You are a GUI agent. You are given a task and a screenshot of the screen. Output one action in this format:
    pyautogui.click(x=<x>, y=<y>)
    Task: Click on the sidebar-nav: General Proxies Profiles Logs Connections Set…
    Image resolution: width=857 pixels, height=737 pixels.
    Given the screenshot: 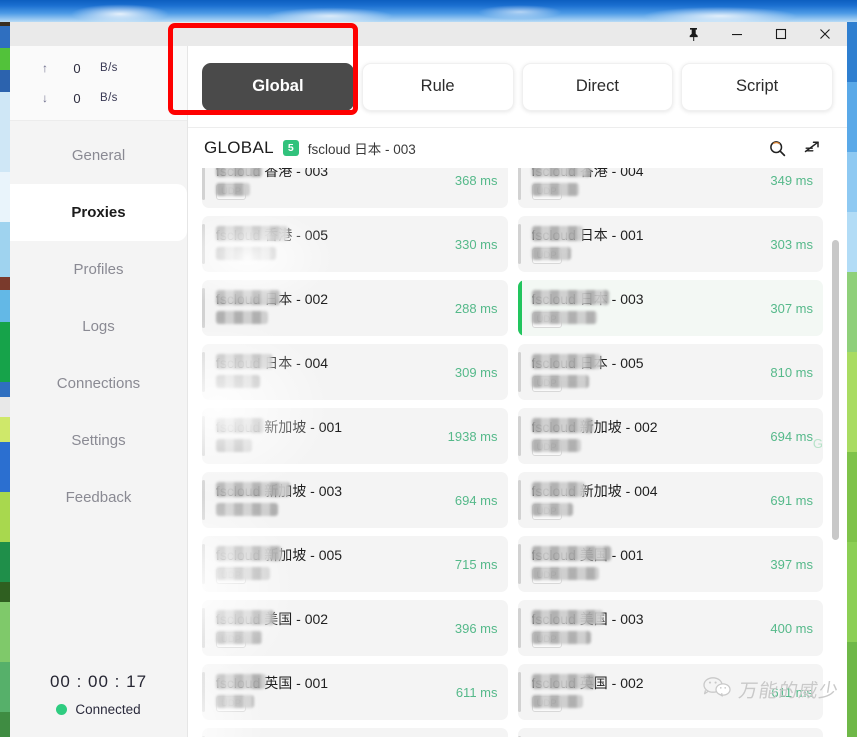 What is the action you would take?
    pyautogui.click(x=98, y=386)
    